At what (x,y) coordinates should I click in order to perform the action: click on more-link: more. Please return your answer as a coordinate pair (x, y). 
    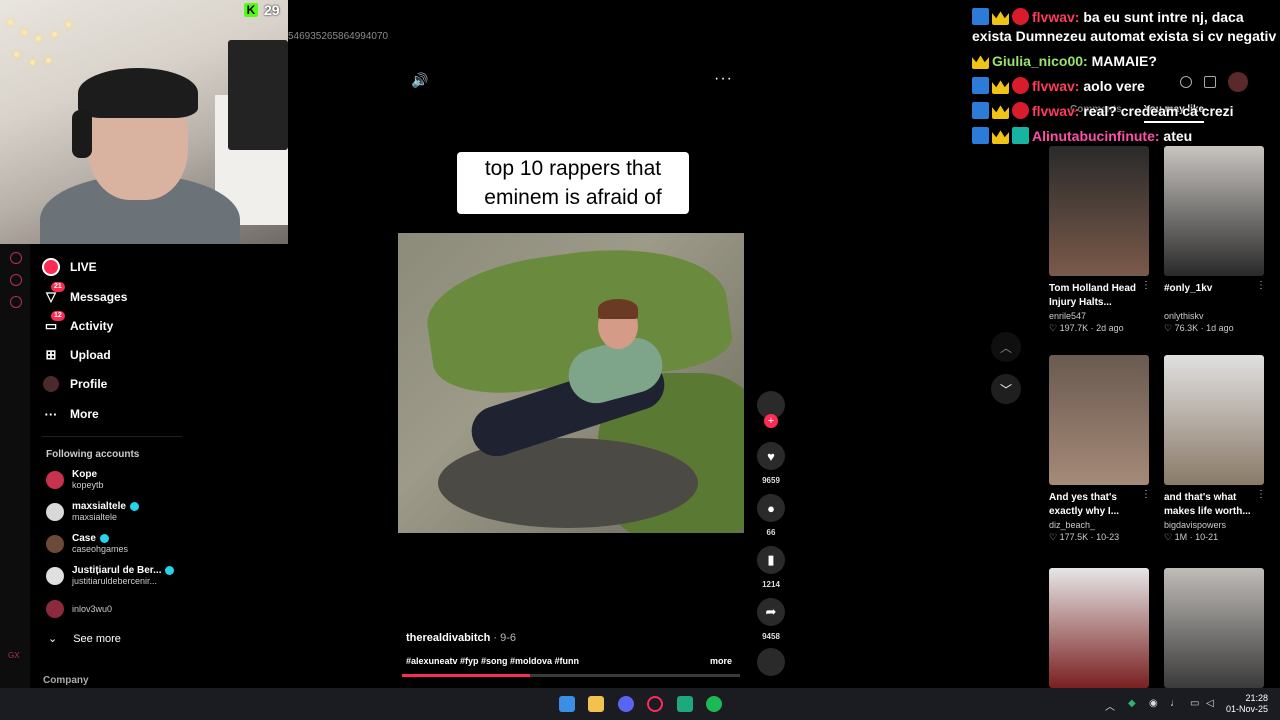
    Looking at the image, I should click on (721, 661).